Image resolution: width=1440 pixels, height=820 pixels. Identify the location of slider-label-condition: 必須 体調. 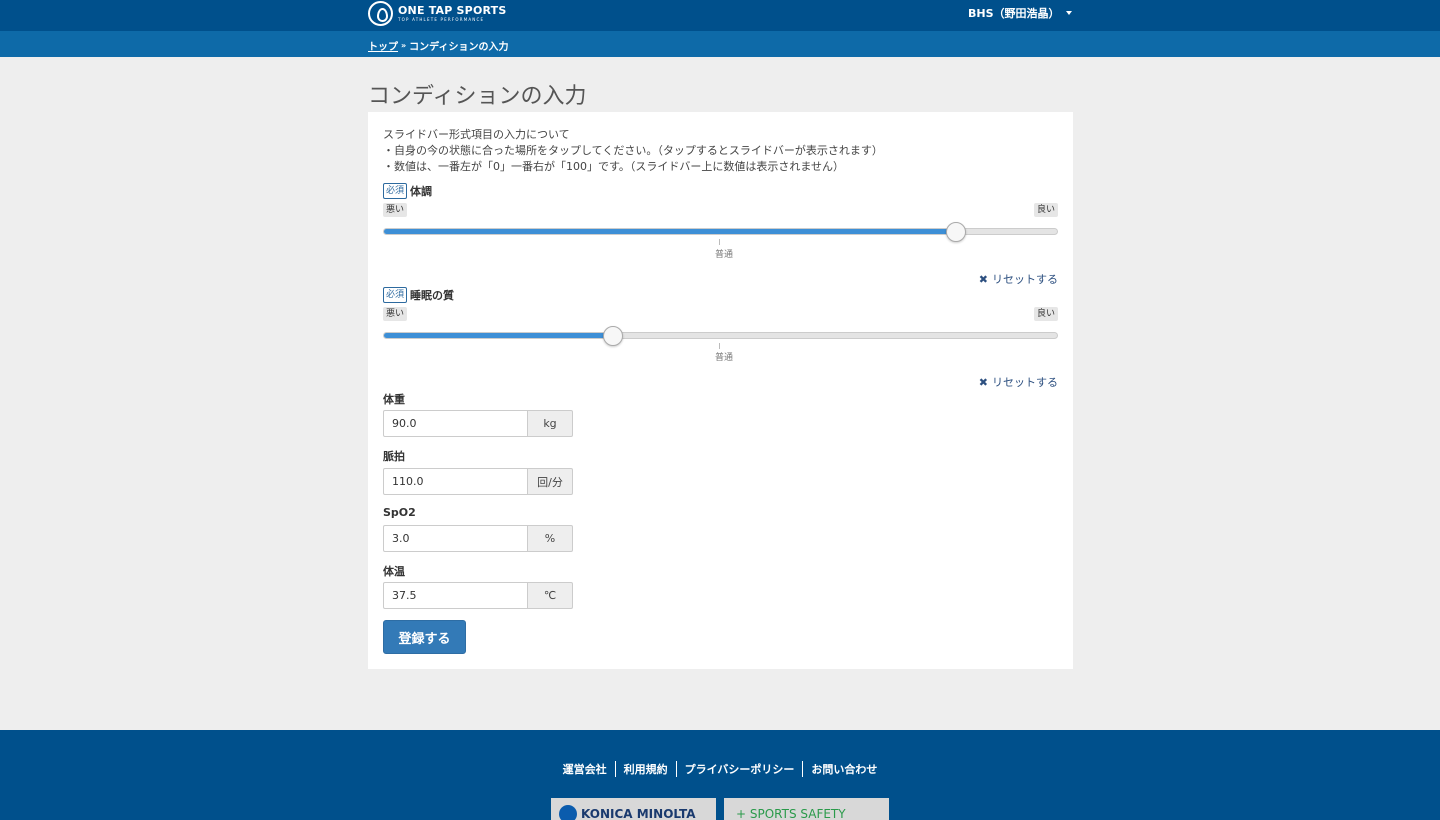
(407, 191).